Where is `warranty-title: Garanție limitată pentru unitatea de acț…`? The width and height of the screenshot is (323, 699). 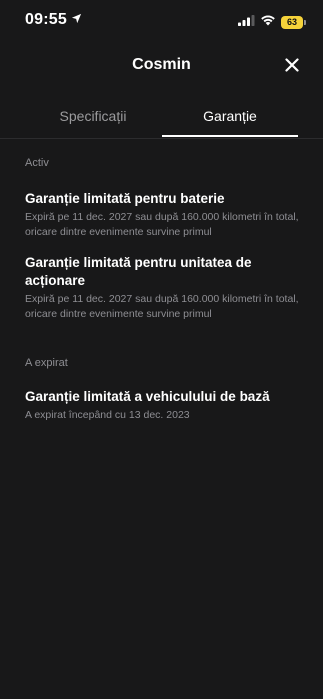 warranty-title: Garanție limitată pentru unitatea de acț… is located at coordinates (138, 271).